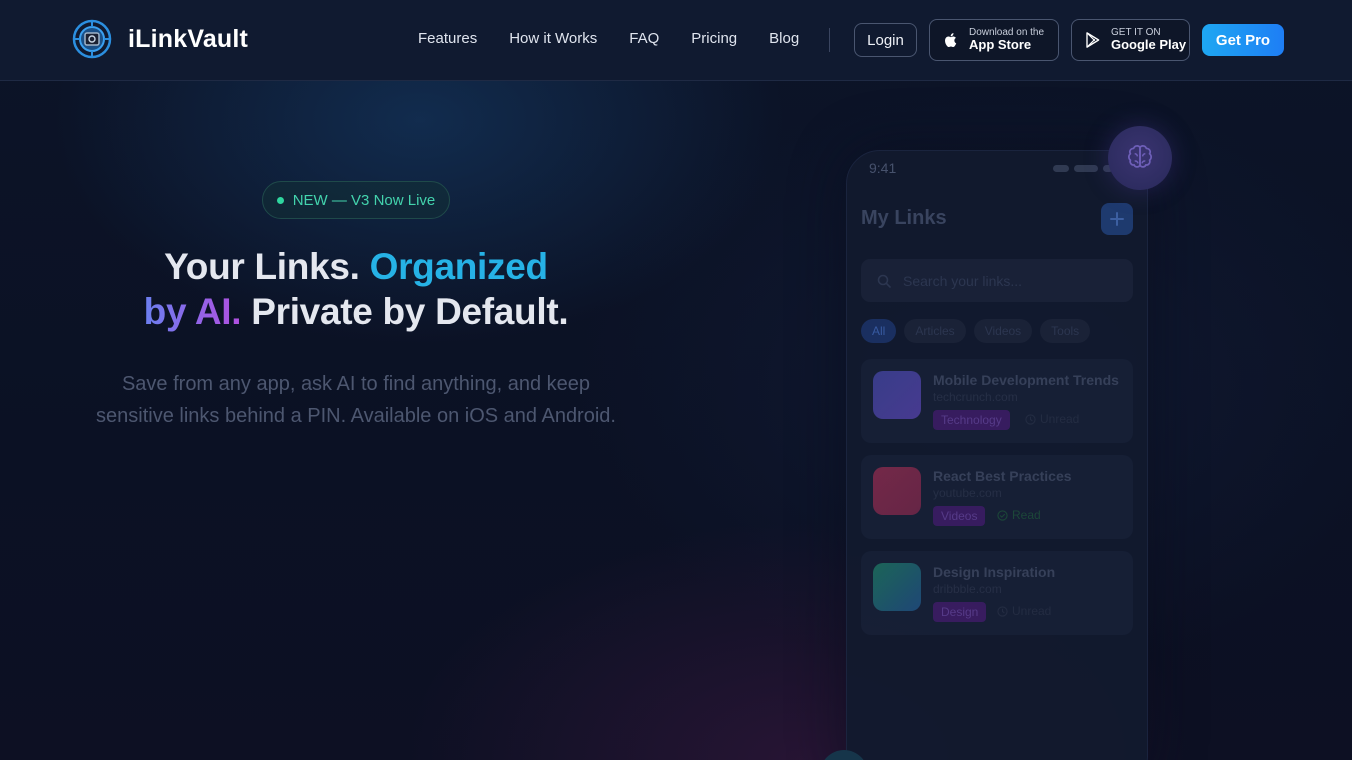 The height and width of the screenshot is (760, 1352). Describe the element at coordinates (608, 38) in the screenshot. I see `nav-links: Features How it Works FAQ Pricing Blog` at that location.